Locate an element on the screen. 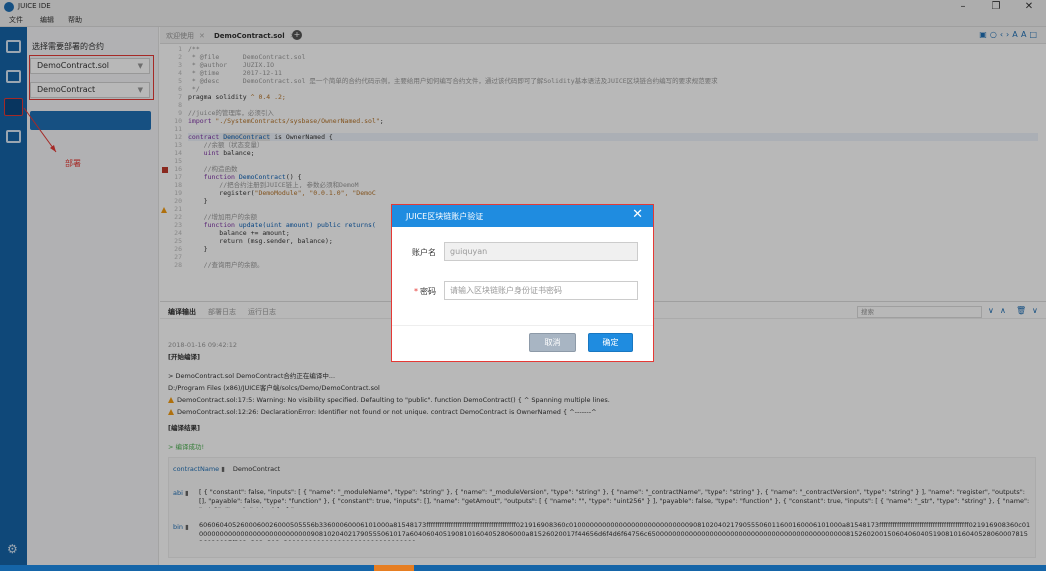 Image resolution: width=1046 pixels, height=571 pixels. line-number: 21 is located at coordinates (178, 209).